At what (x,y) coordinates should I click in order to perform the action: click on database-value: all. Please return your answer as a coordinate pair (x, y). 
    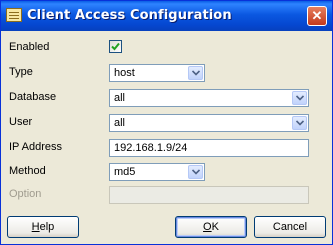
    Looking at the image, I should click on (120, 98).